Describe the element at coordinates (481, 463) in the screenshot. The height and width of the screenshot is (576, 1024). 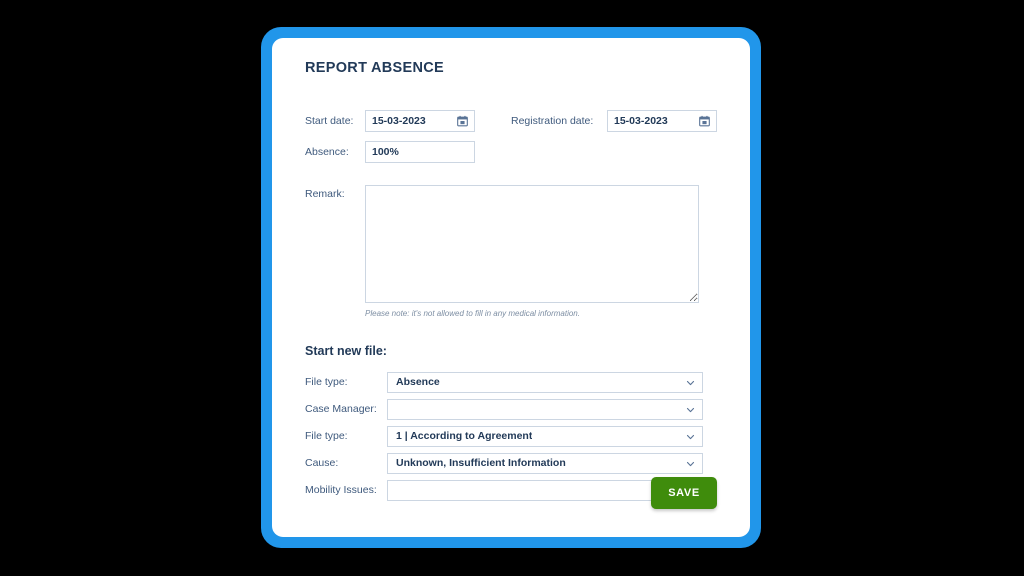
I see `cause-value: Unknown, Insufficient Information` at that location.